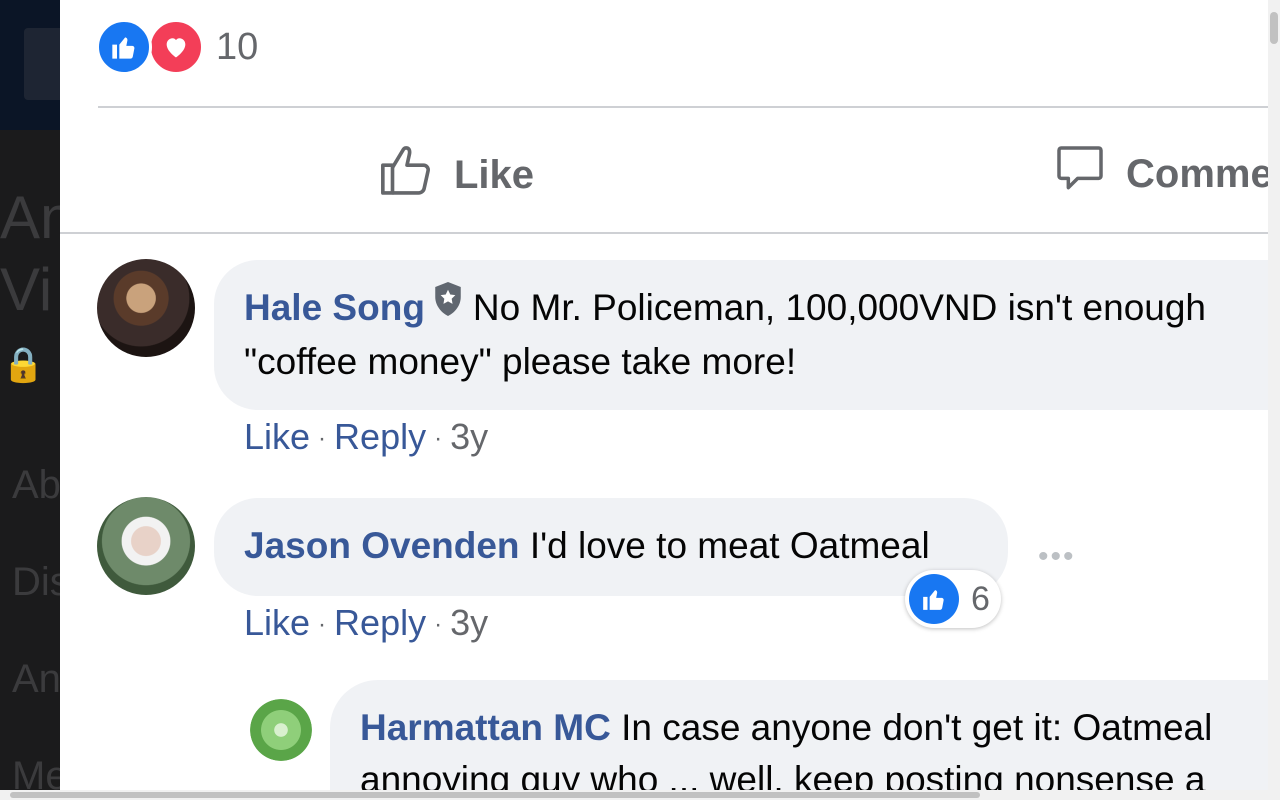 This screenshot has width=1280, height=800. What do you see at coordinates (1274, 28) in the screenshot?
I see `vertical-scrollbar-thumb` at bounding box center [1274, 28].